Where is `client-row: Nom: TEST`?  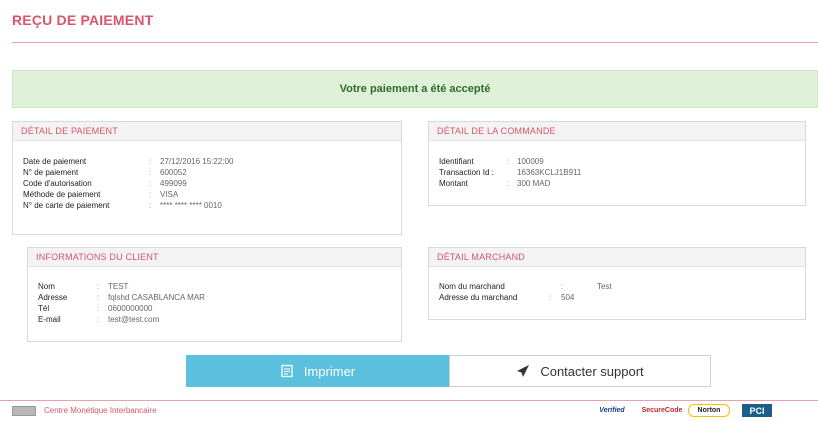 client-row: Nom: TEST is located at coordinates (214, 286).